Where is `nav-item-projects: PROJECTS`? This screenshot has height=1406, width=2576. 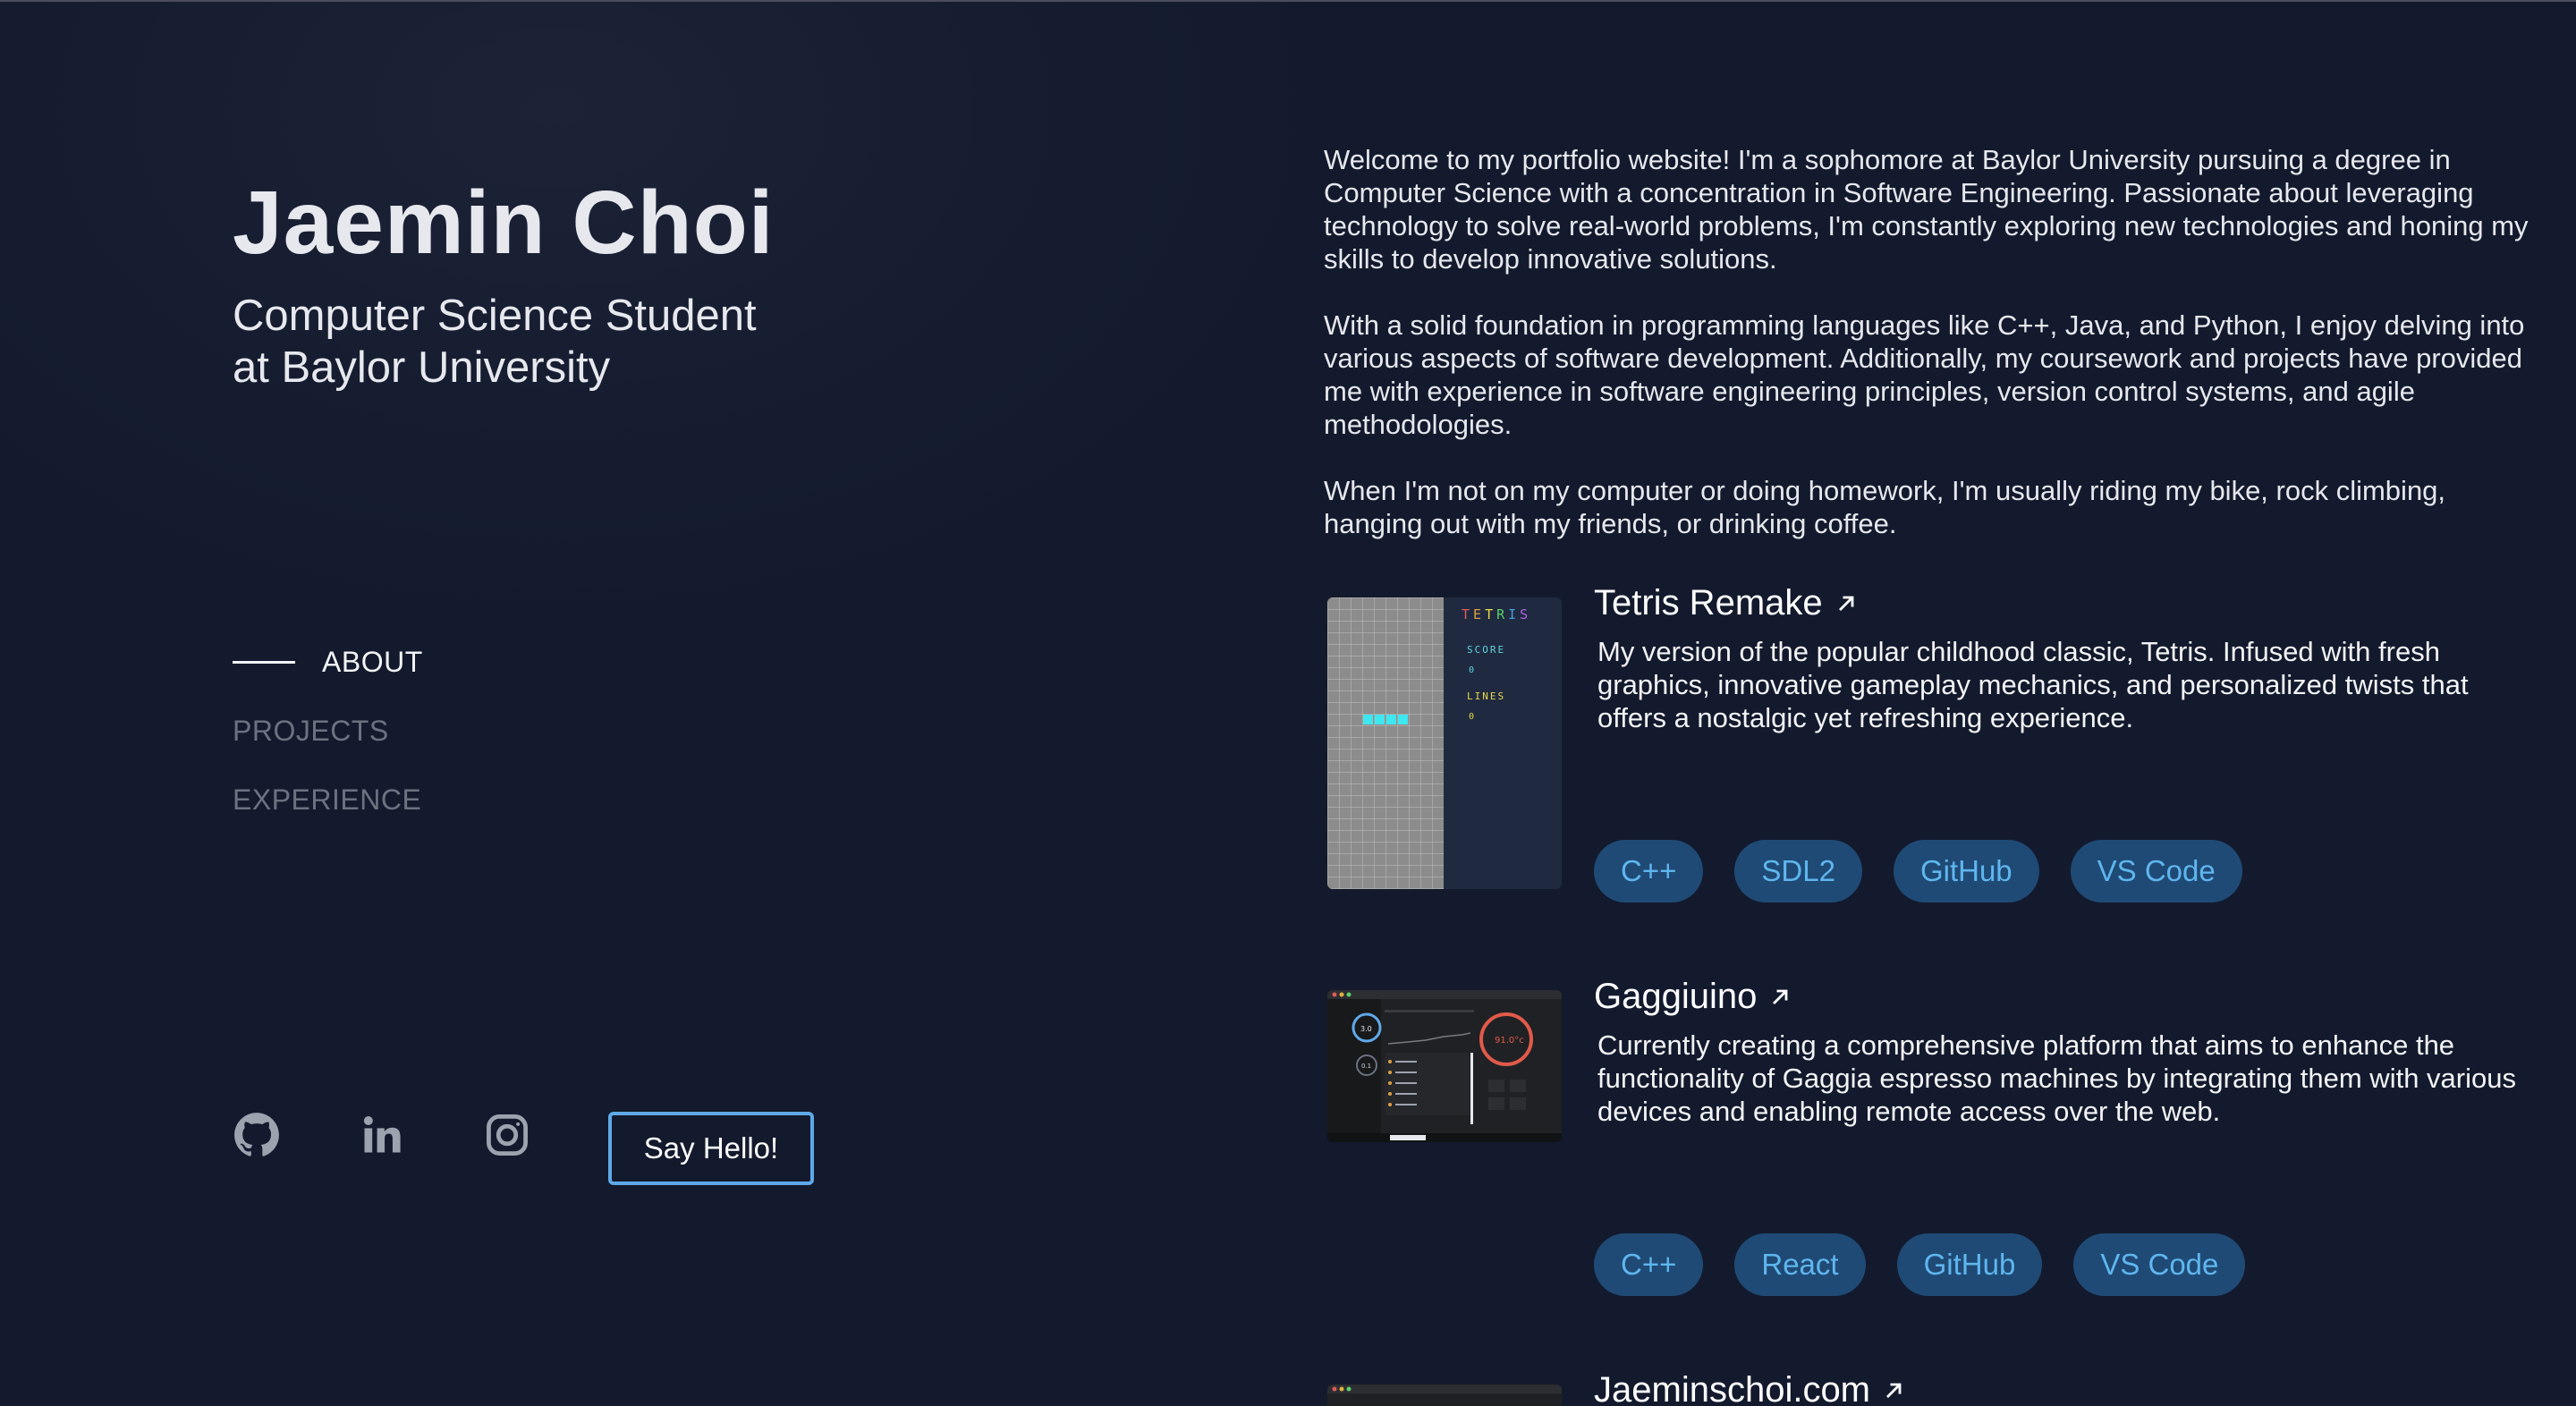 nav-item-projects: PROJECTS is located at coordinates (328, 731).